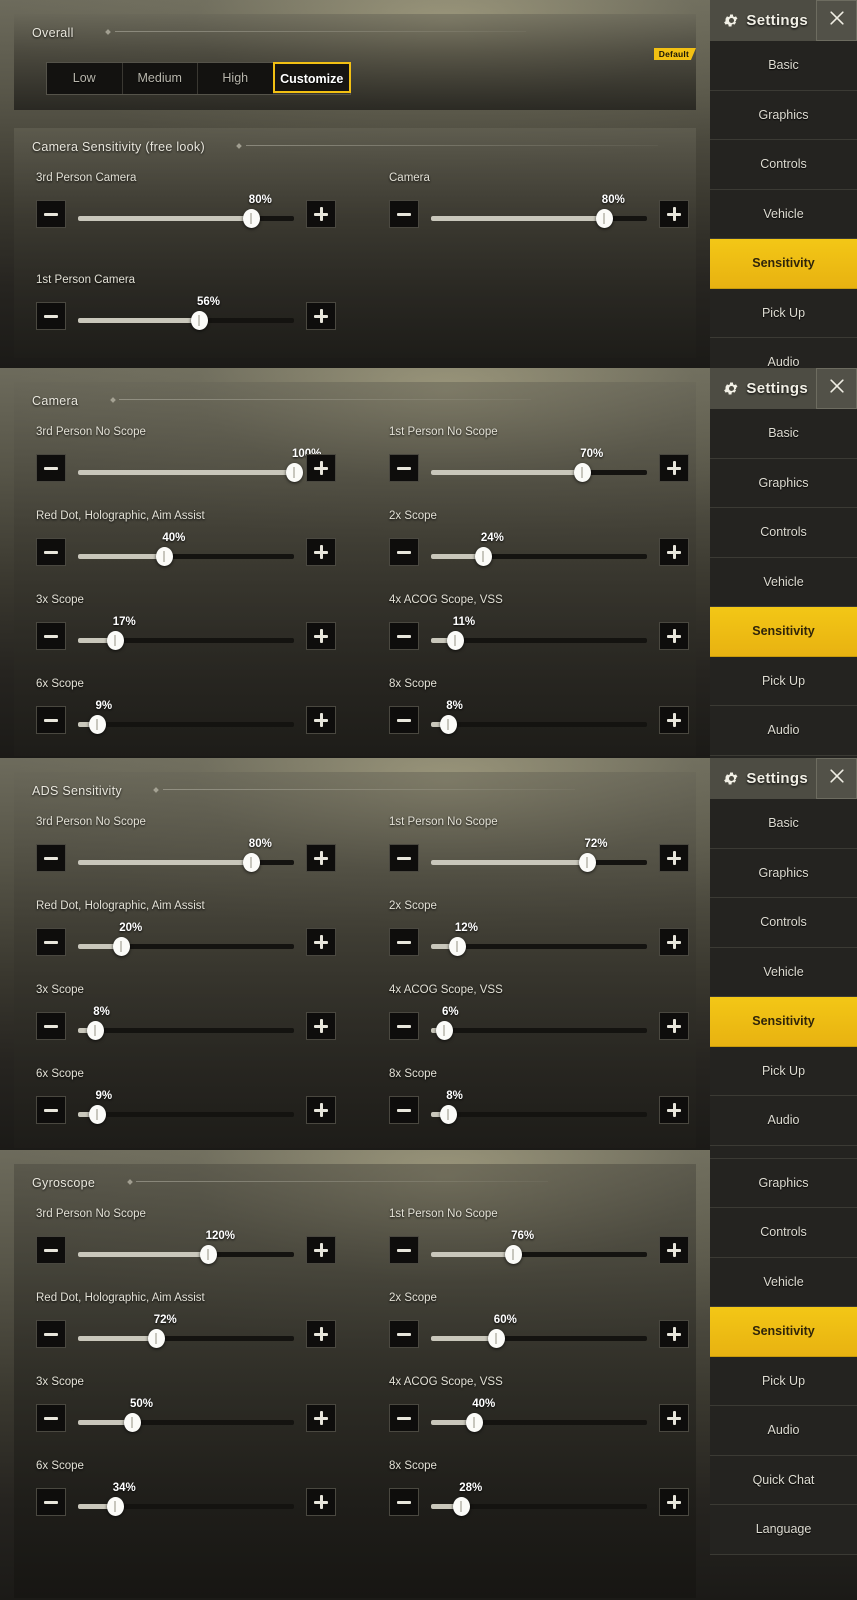 Image resolution: width=857 pixels, height=1600 pixels. I want to click on slider-control: 11%, so click(539, 633).